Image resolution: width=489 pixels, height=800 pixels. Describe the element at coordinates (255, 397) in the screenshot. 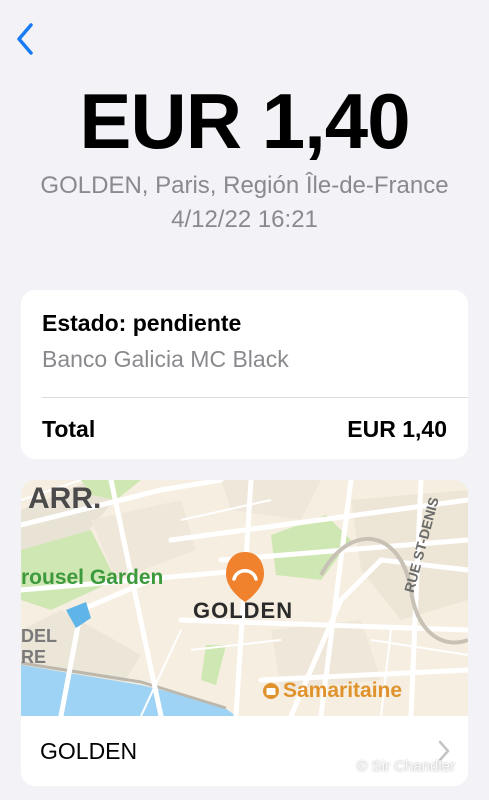

I see `divider` at that location.